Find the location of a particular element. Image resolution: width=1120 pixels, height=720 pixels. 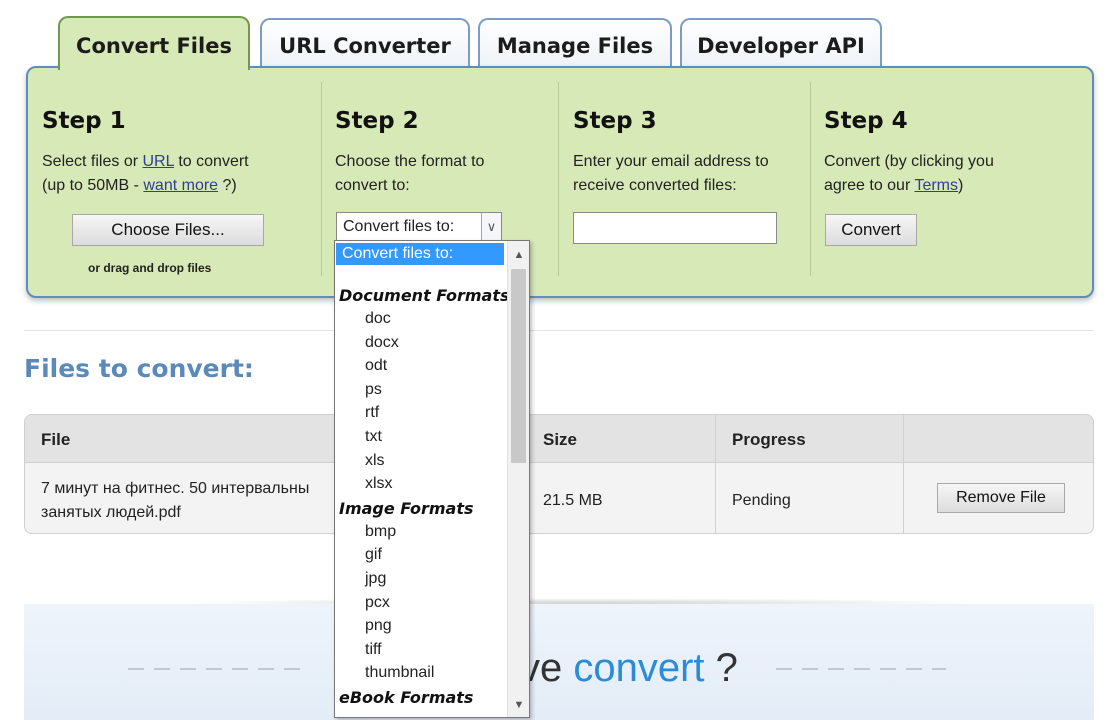

dropdown-option: ps is located at coordinates (373, 390).